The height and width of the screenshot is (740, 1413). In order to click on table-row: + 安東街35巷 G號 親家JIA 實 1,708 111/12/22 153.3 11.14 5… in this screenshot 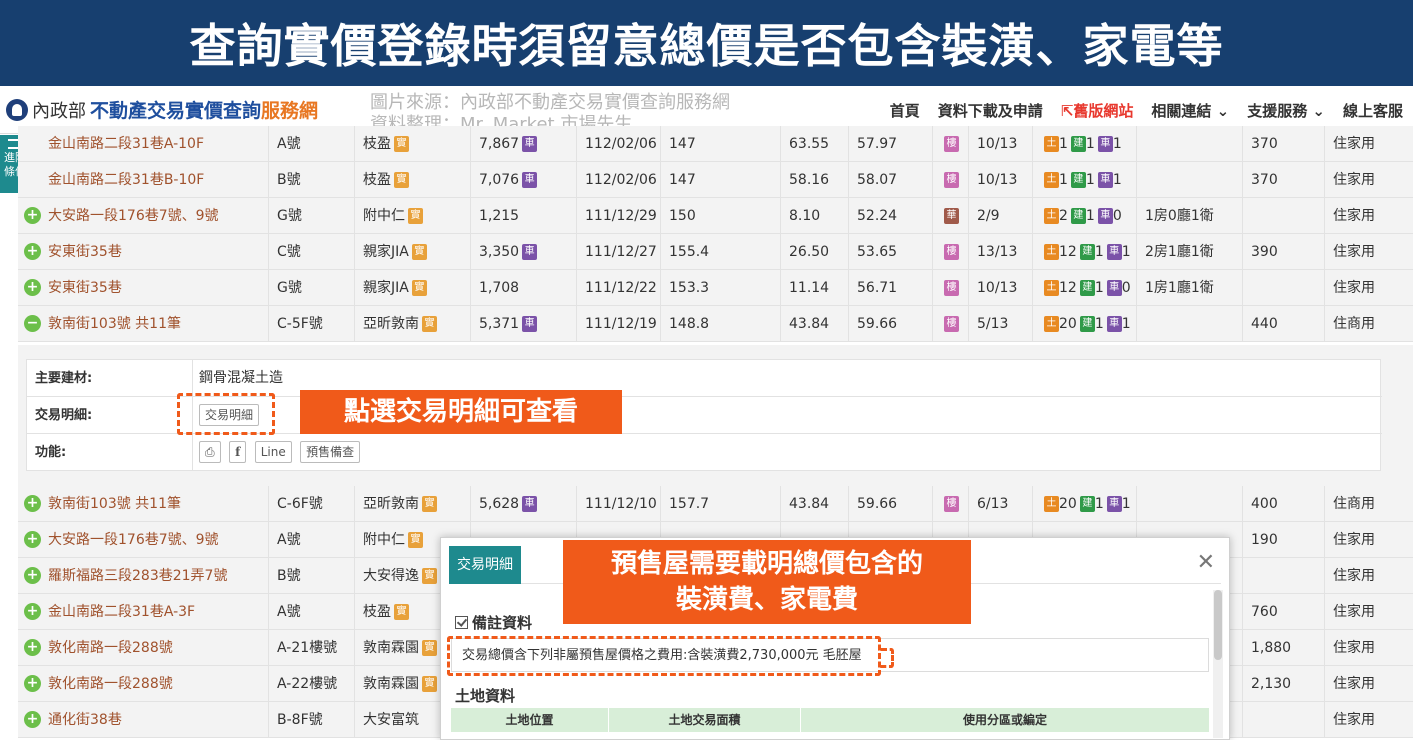, I will do `click(715, 288)`.